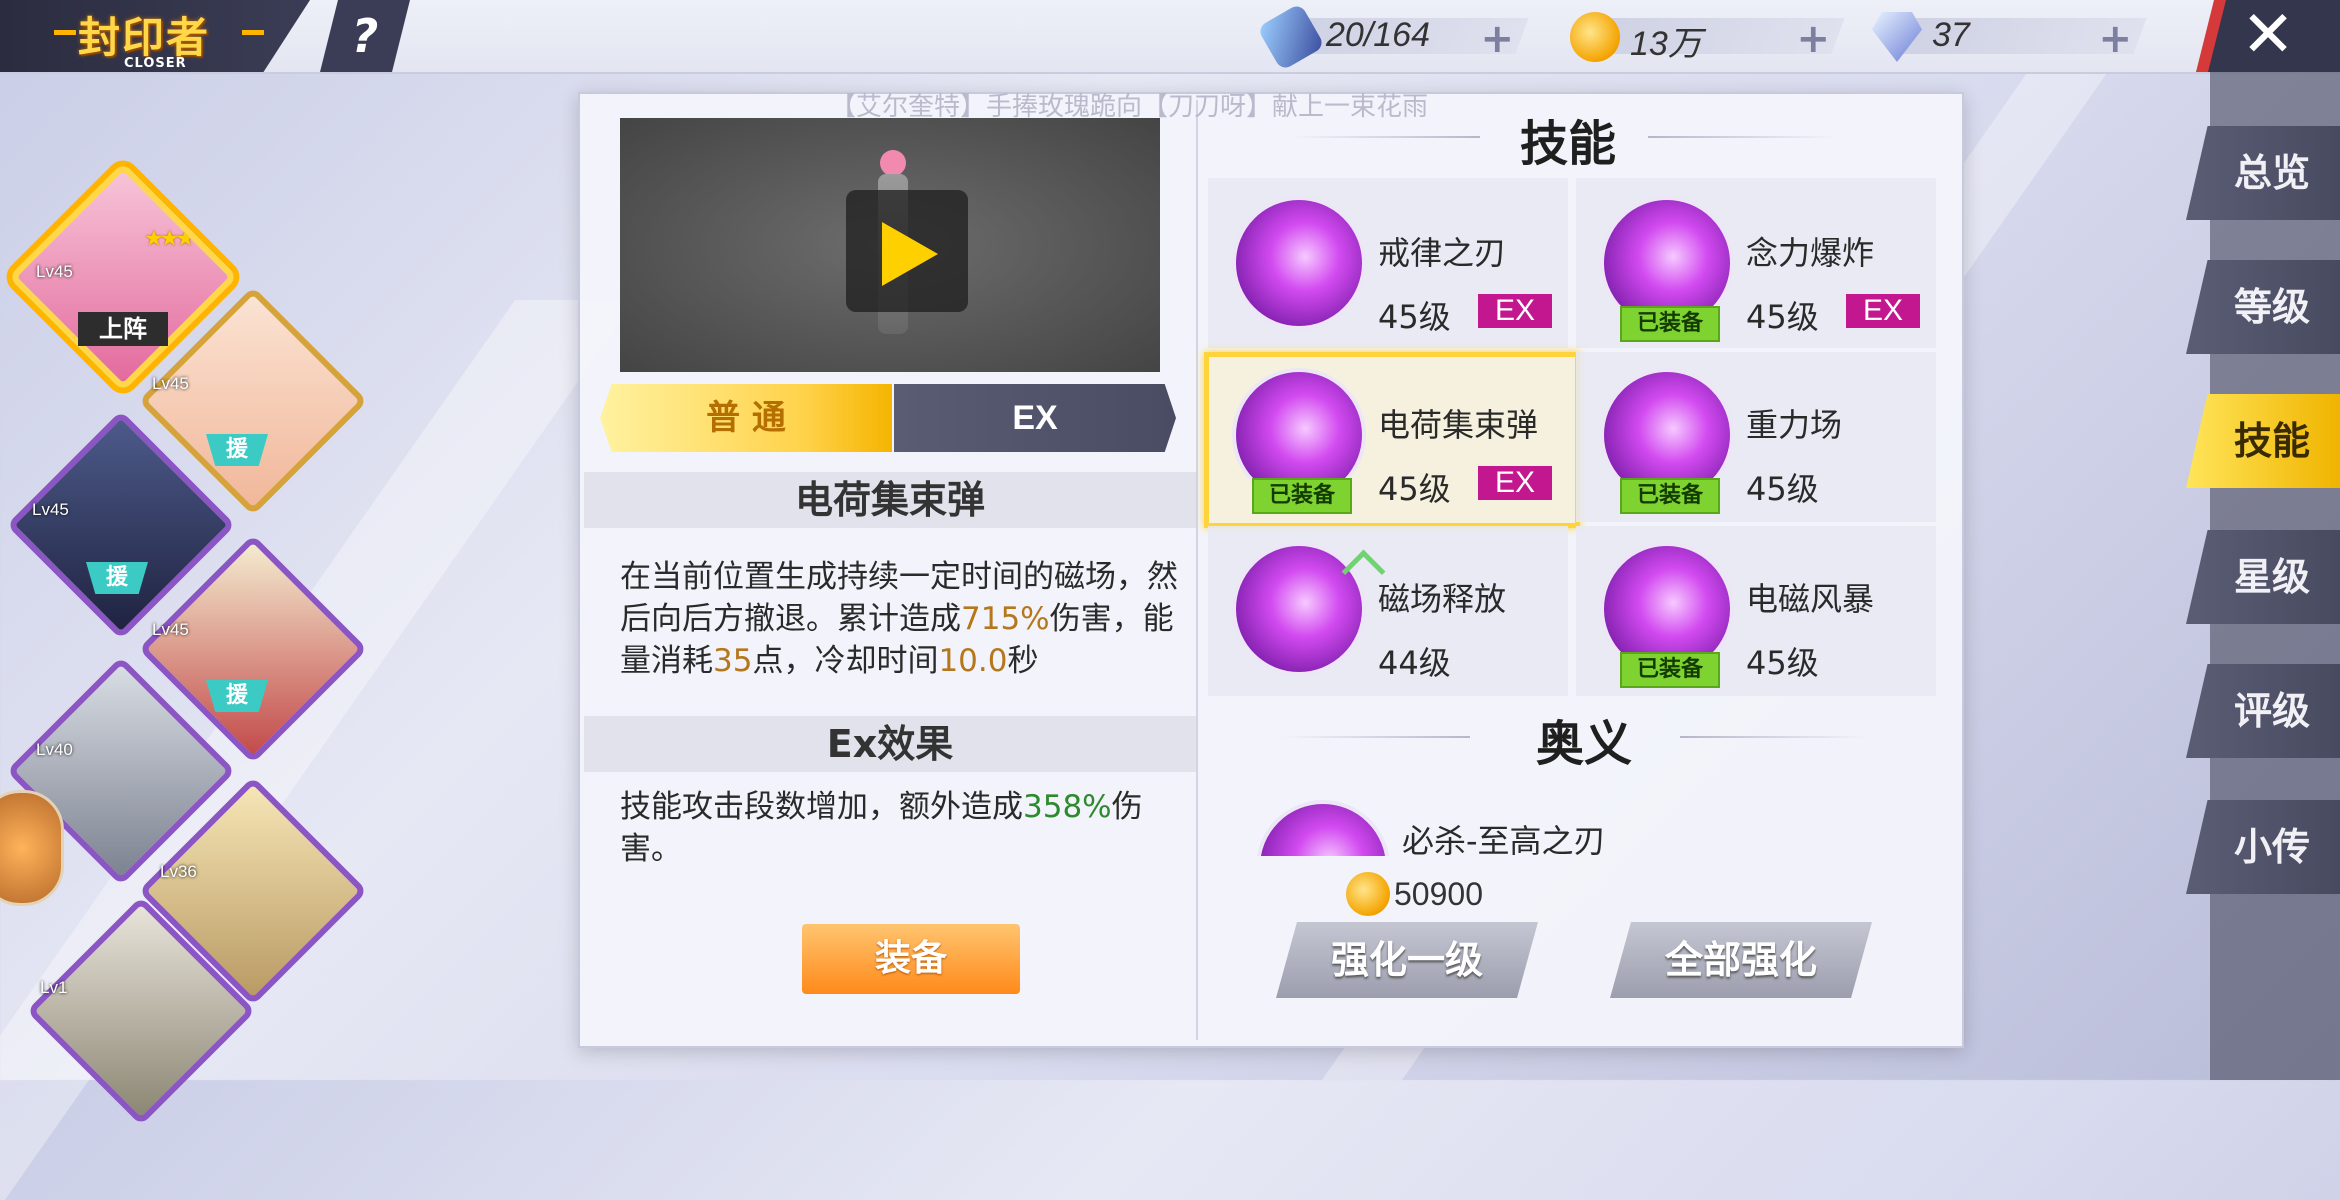 The image size is (2340, 1200). Describe the element at coordinates (1458, 425) in the screenshot. I see `skill-name: 电荷集束弹` at that location.